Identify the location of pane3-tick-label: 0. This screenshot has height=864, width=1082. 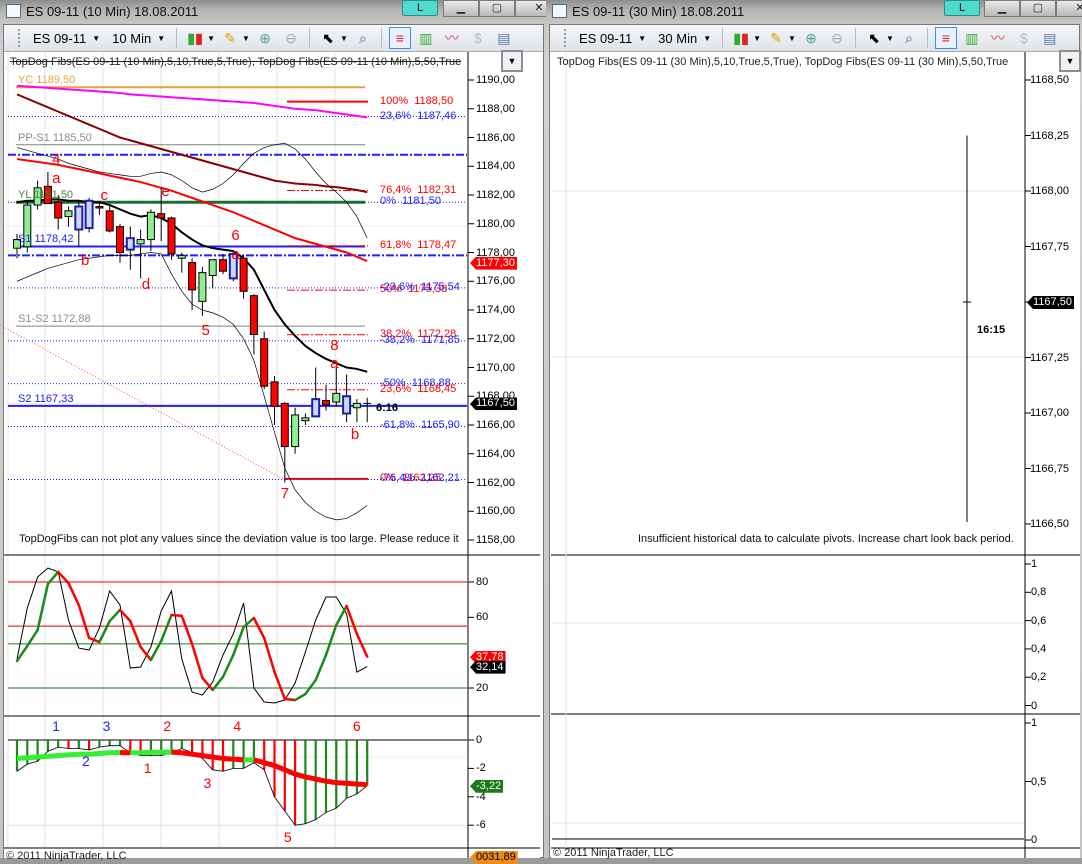
(1034, 840).